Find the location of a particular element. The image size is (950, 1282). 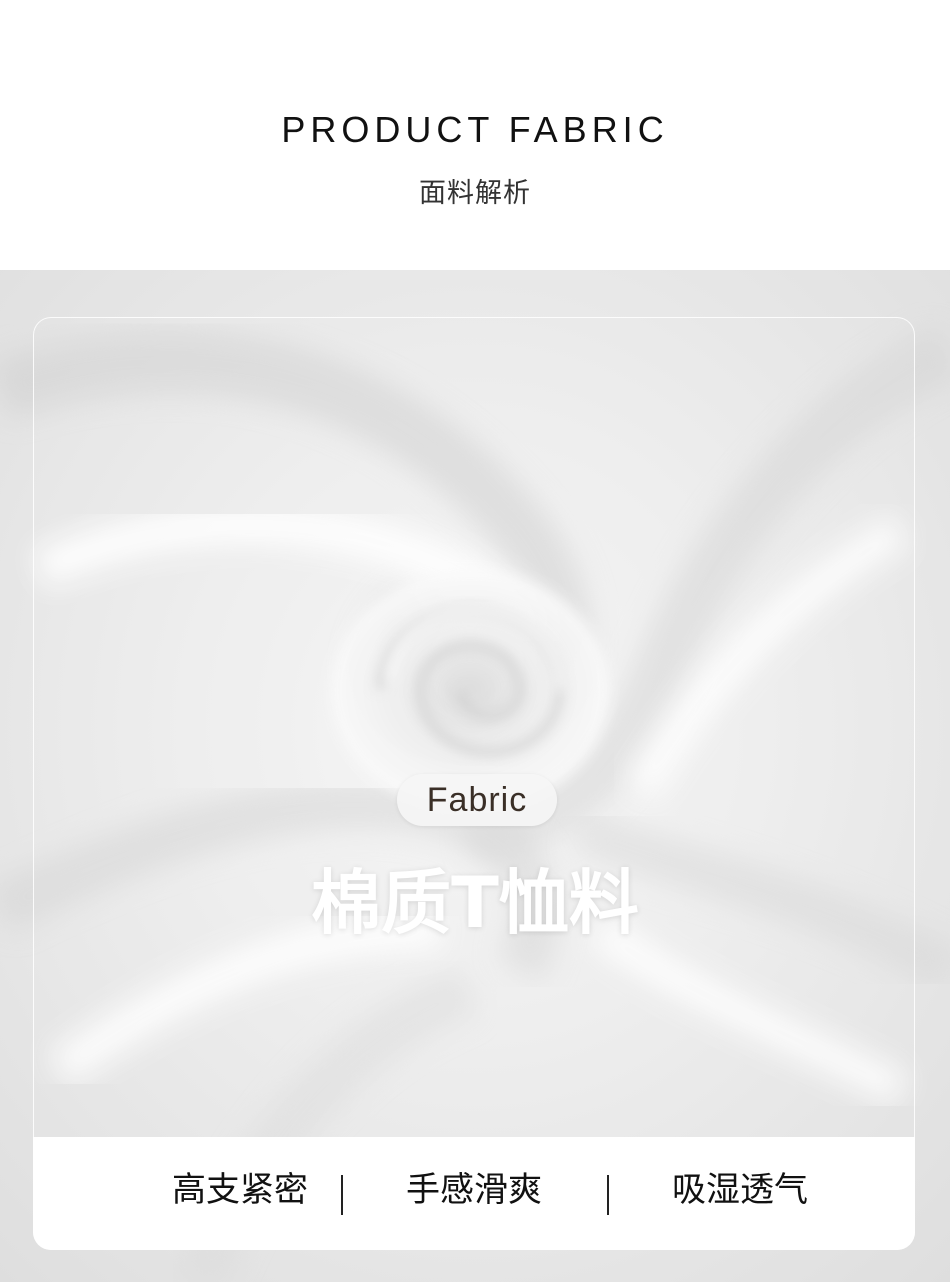

fabric-badge-label: Fabric is located at coordinates (477, 800).